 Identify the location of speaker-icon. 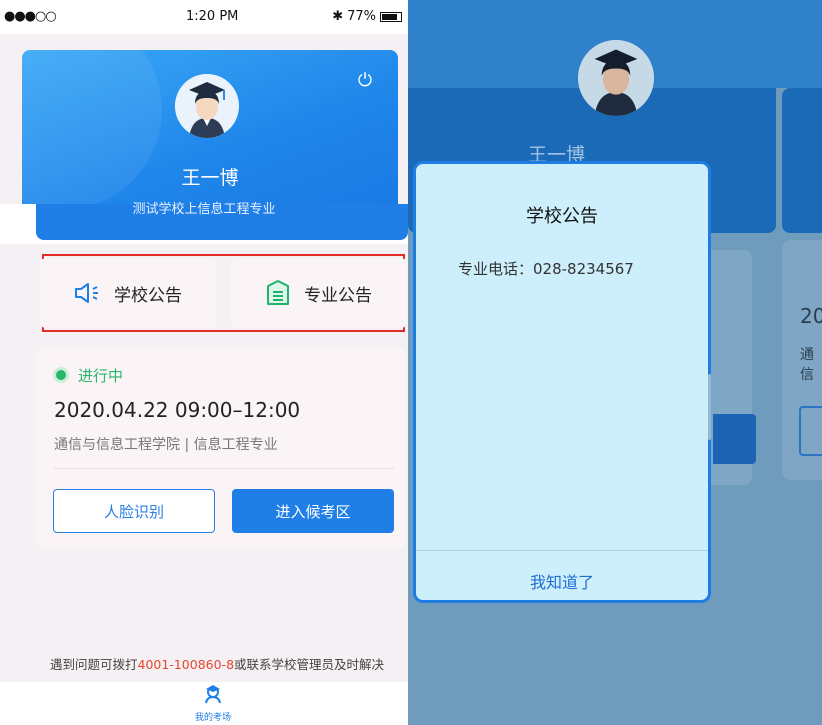
(86, 293).